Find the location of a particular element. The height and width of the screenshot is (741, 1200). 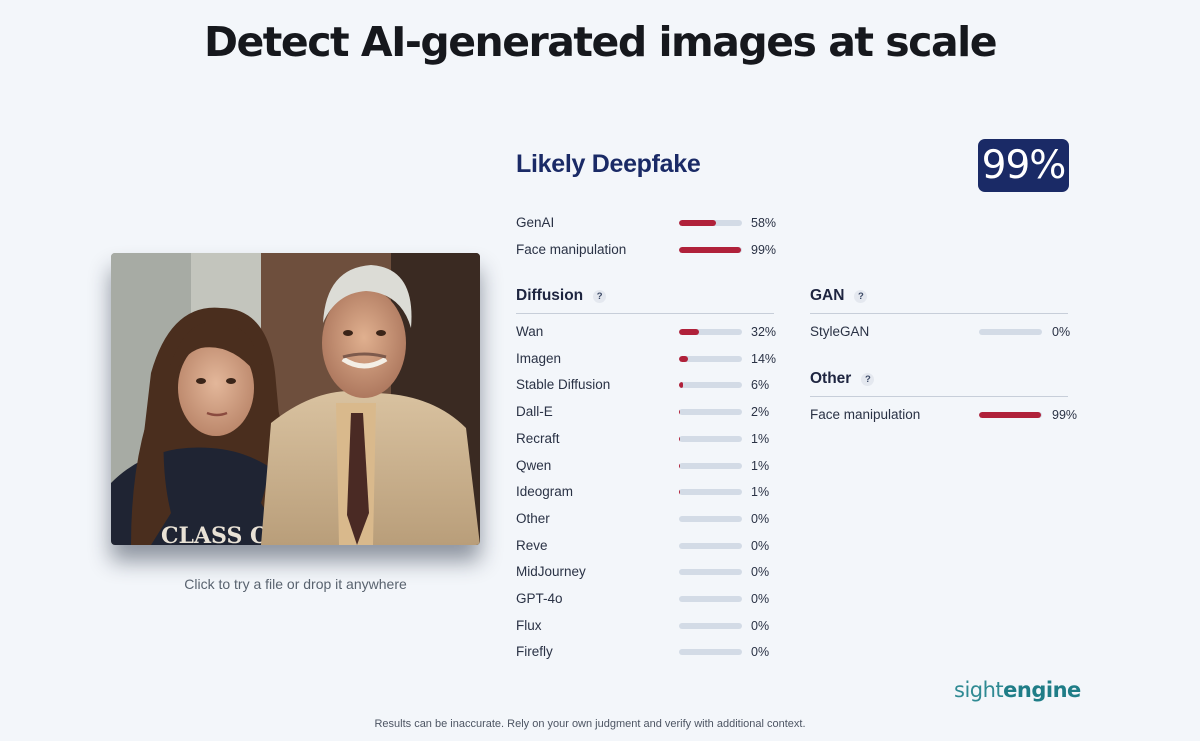

summary-row: GenAI 58% is located at coordinates (646, 223).